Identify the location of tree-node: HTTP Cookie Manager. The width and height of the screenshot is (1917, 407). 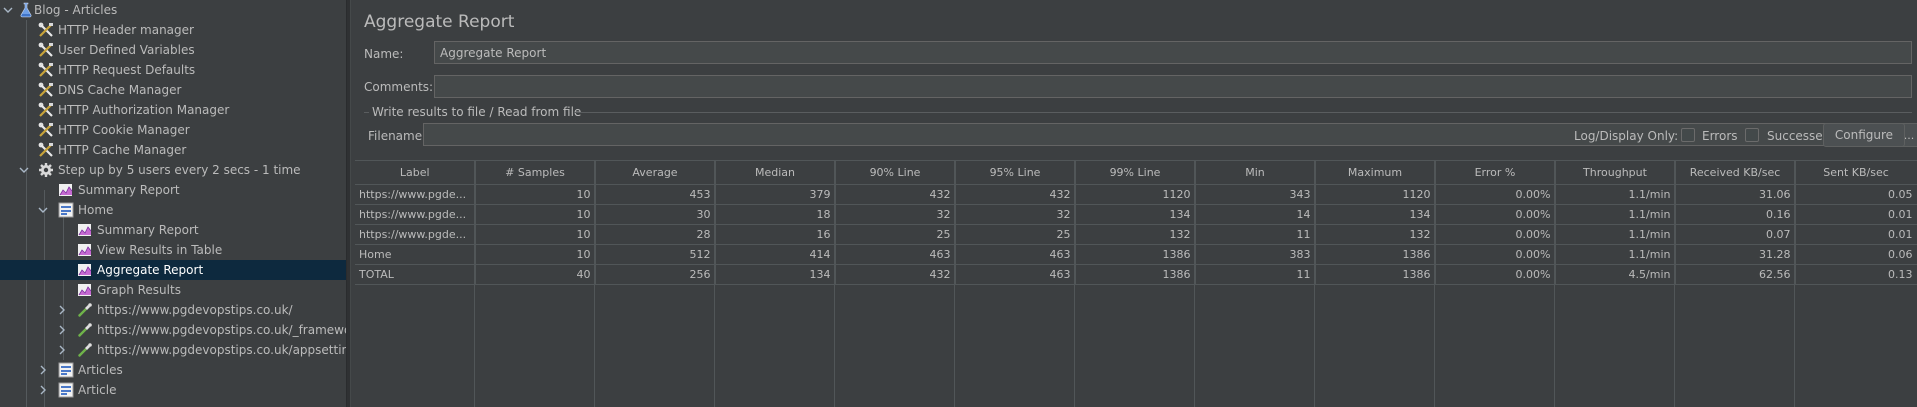
(173, 130).